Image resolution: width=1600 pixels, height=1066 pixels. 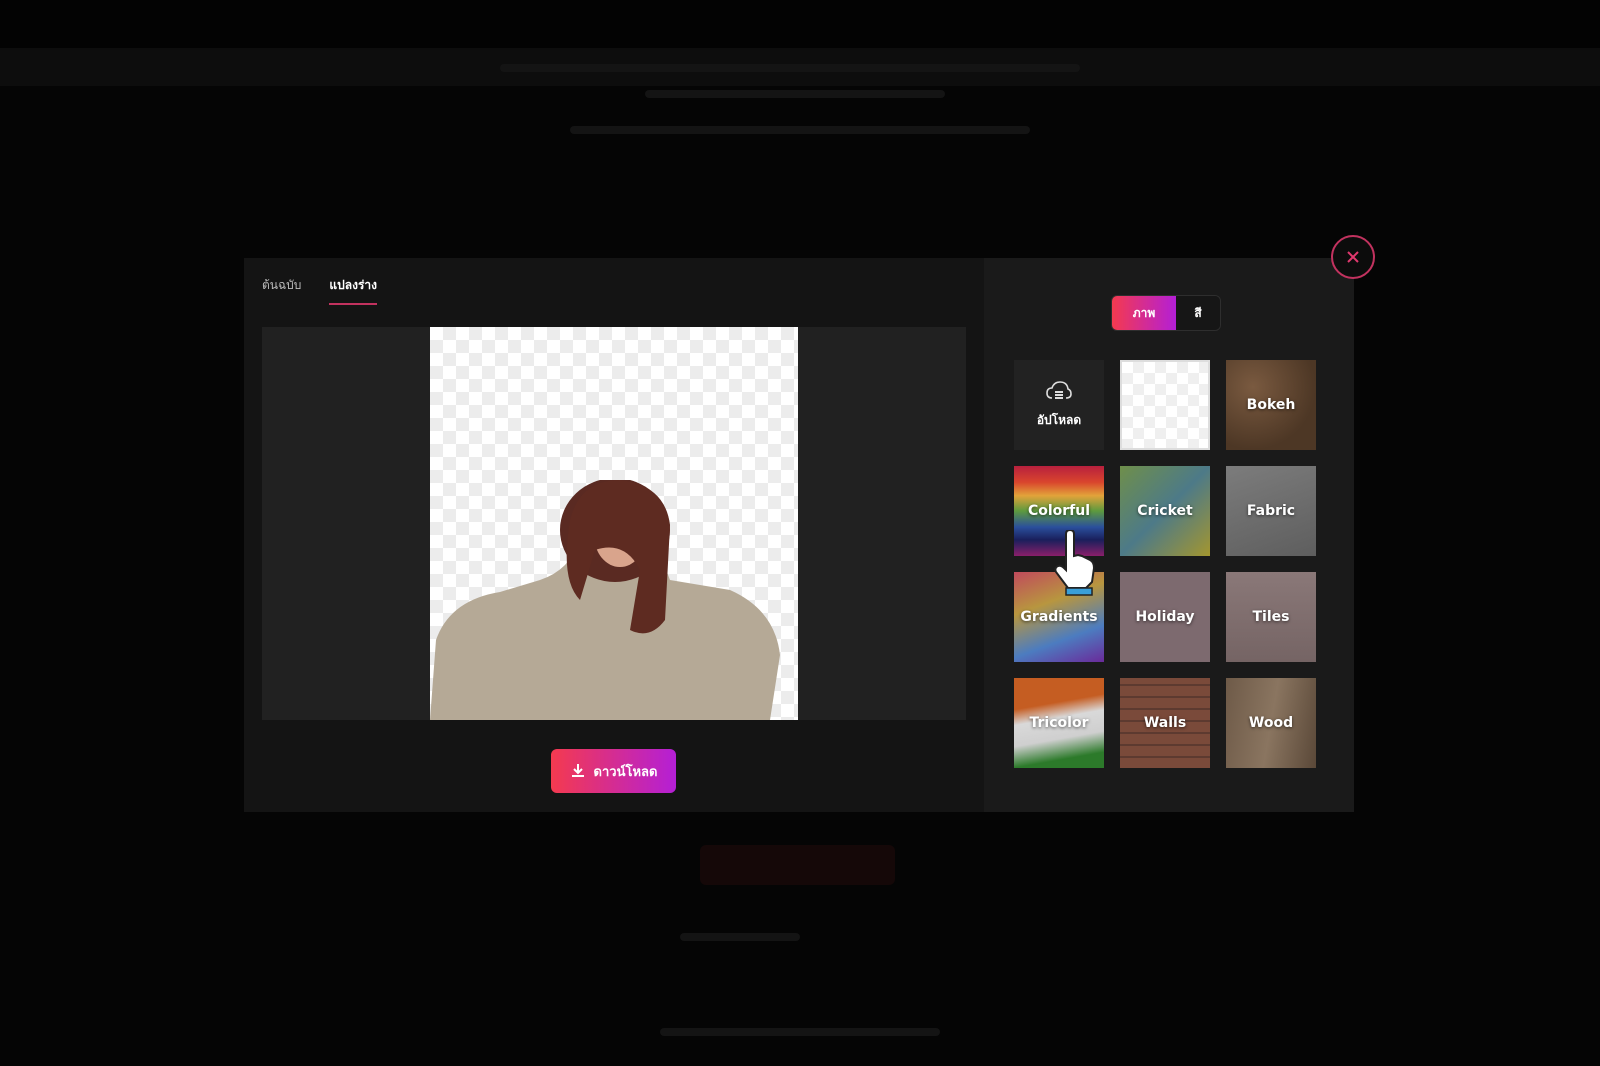 I want to click on tile-label: Bokeh, so click(x=1271, y=405).